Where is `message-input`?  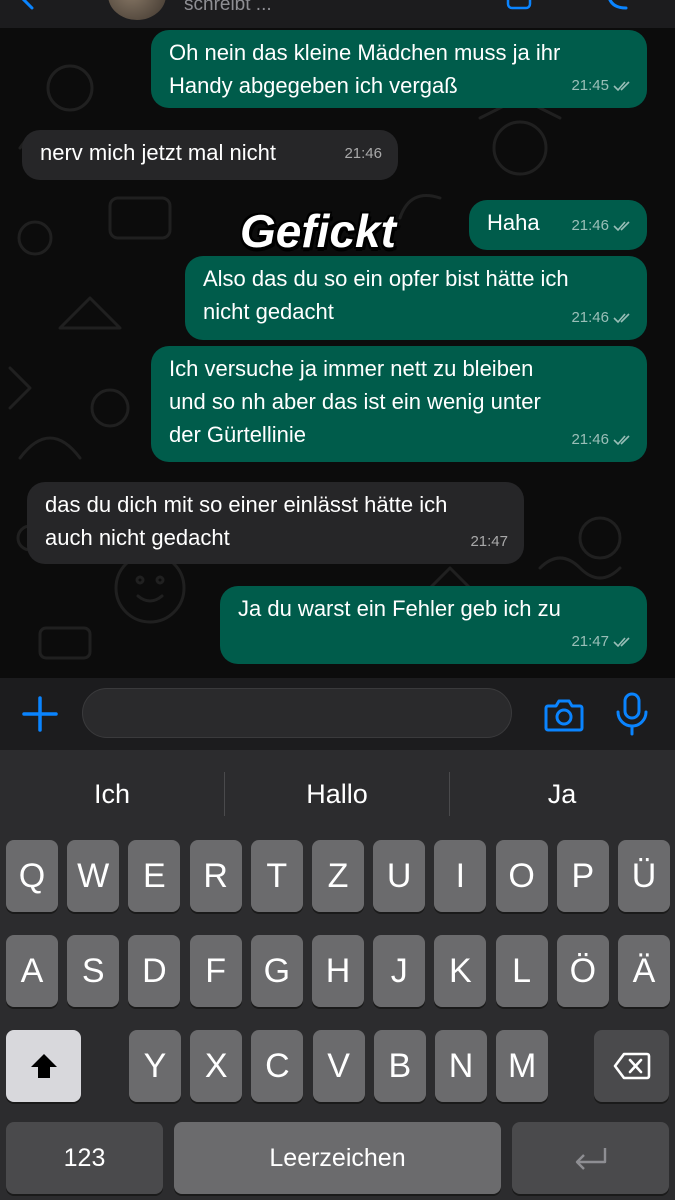
message-input is located at coordinates (297, 713).